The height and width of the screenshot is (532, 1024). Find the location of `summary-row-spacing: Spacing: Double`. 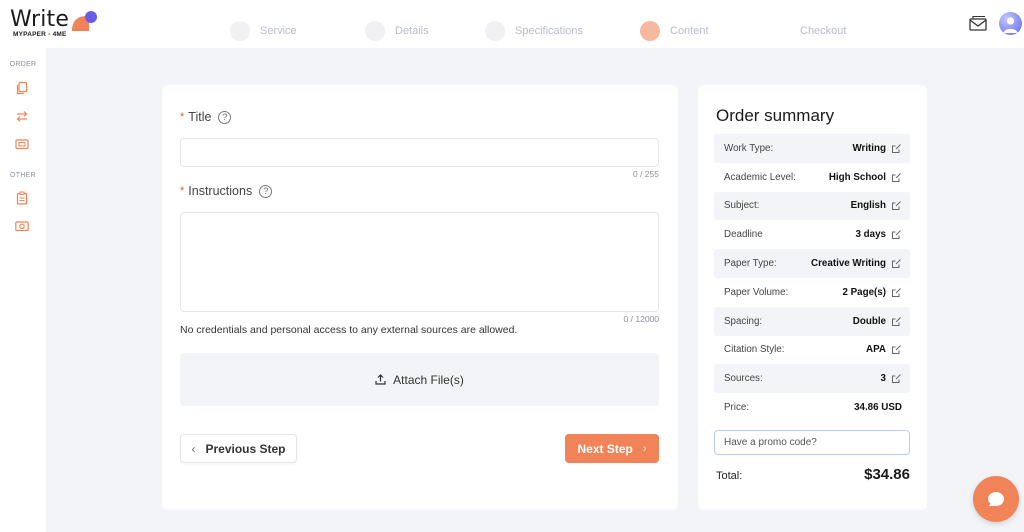

summary-row-spacing: Spacing: Double is located at coordinates (812, 321).